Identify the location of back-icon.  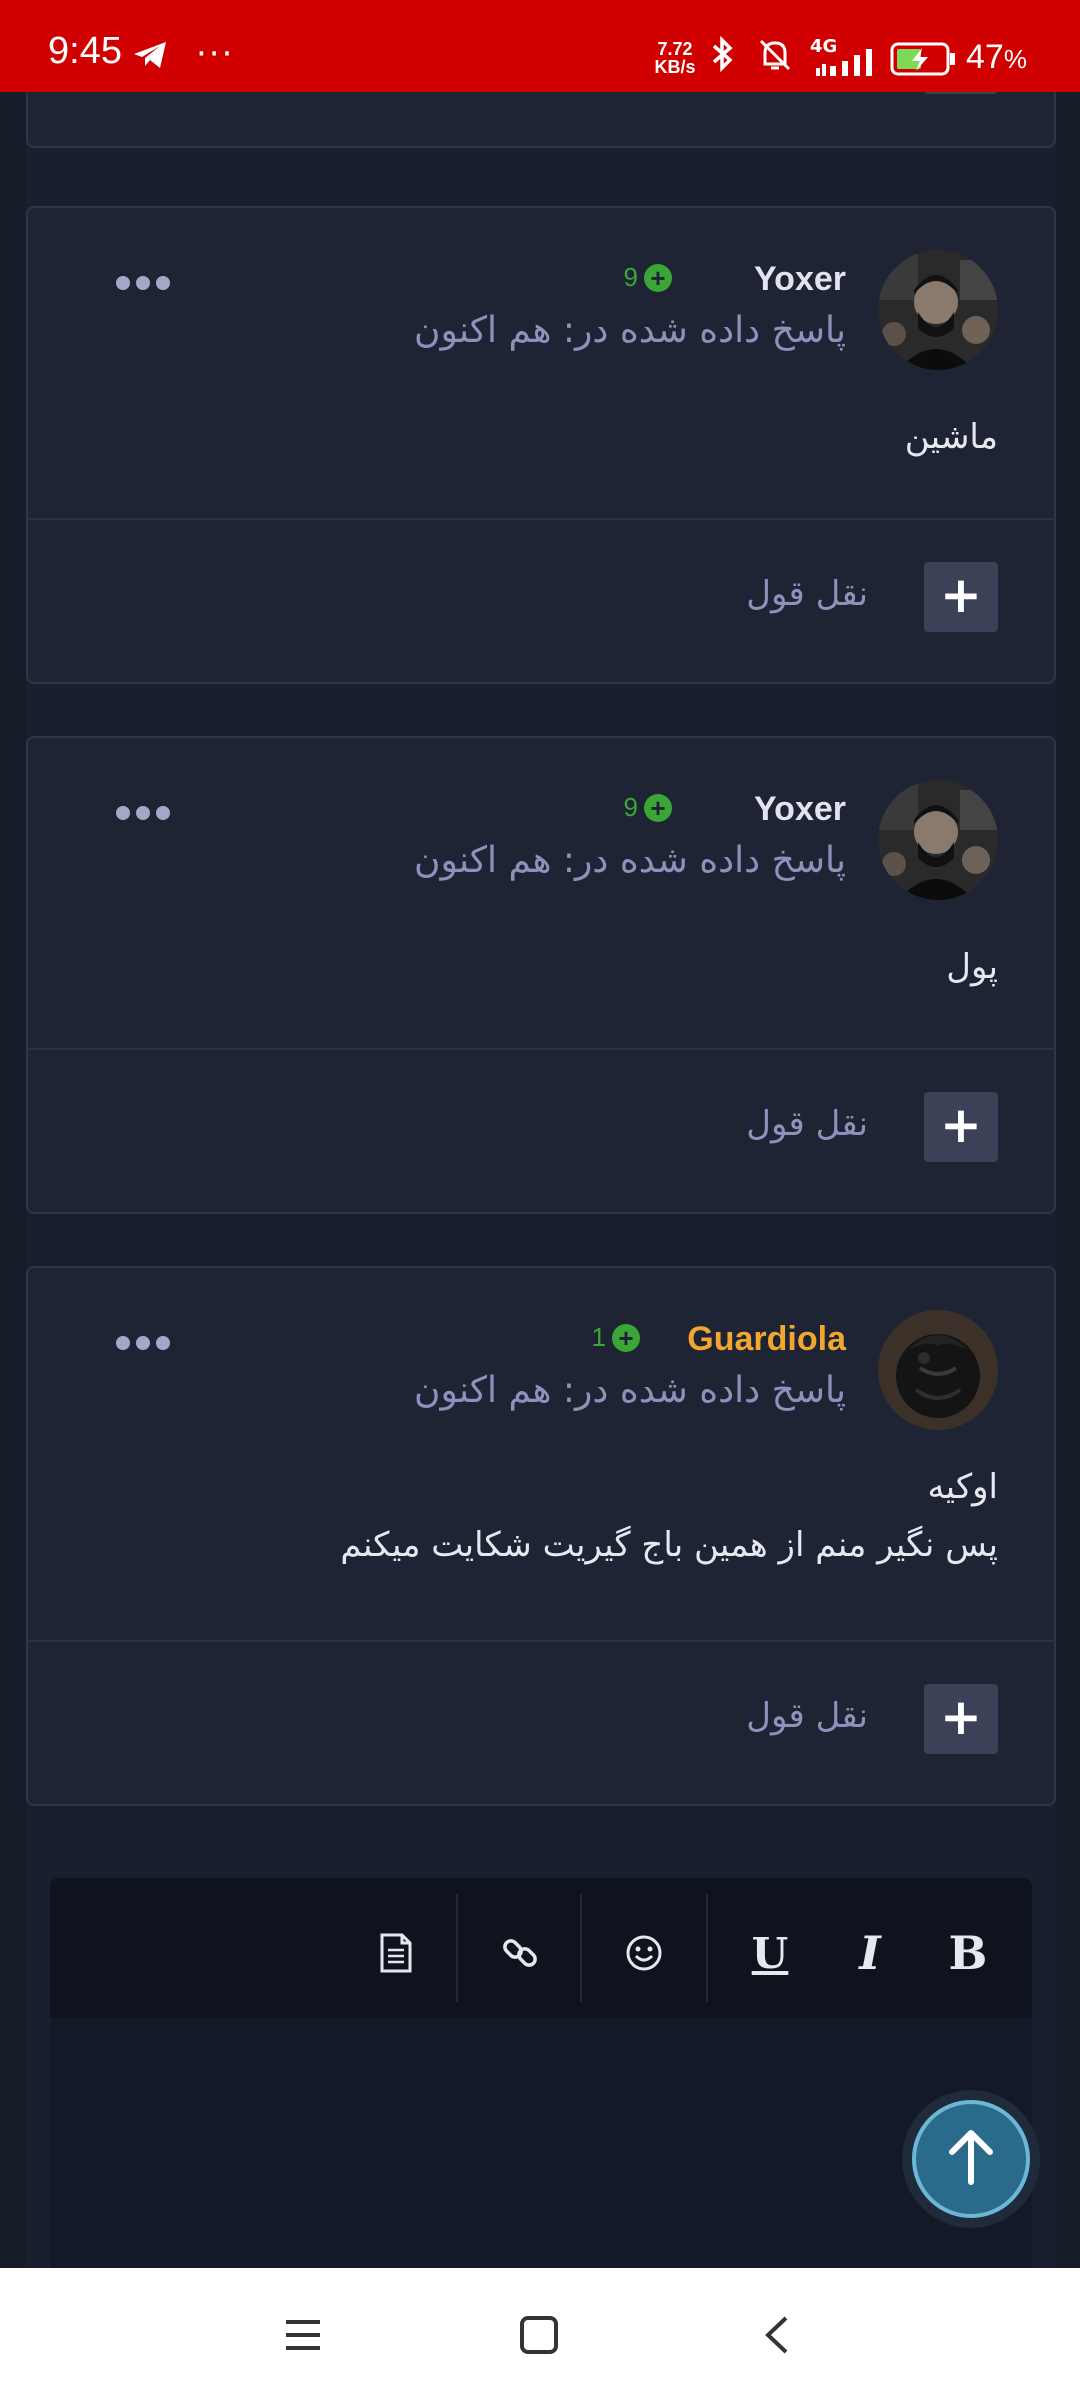
(777, 2335).